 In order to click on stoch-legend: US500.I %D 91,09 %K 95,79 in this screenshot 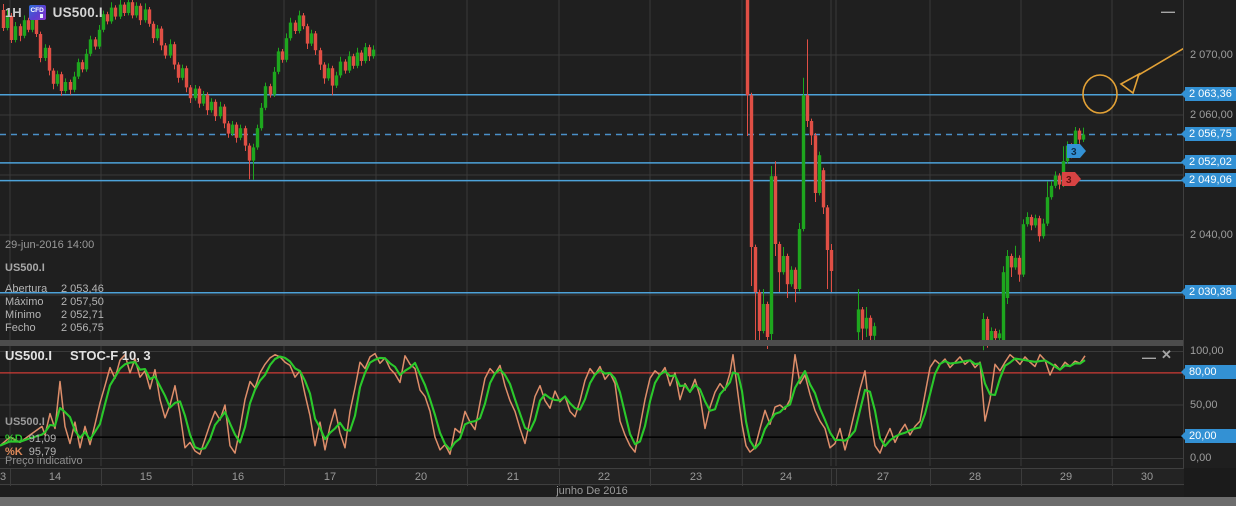, I will do `click(31, 437)`.